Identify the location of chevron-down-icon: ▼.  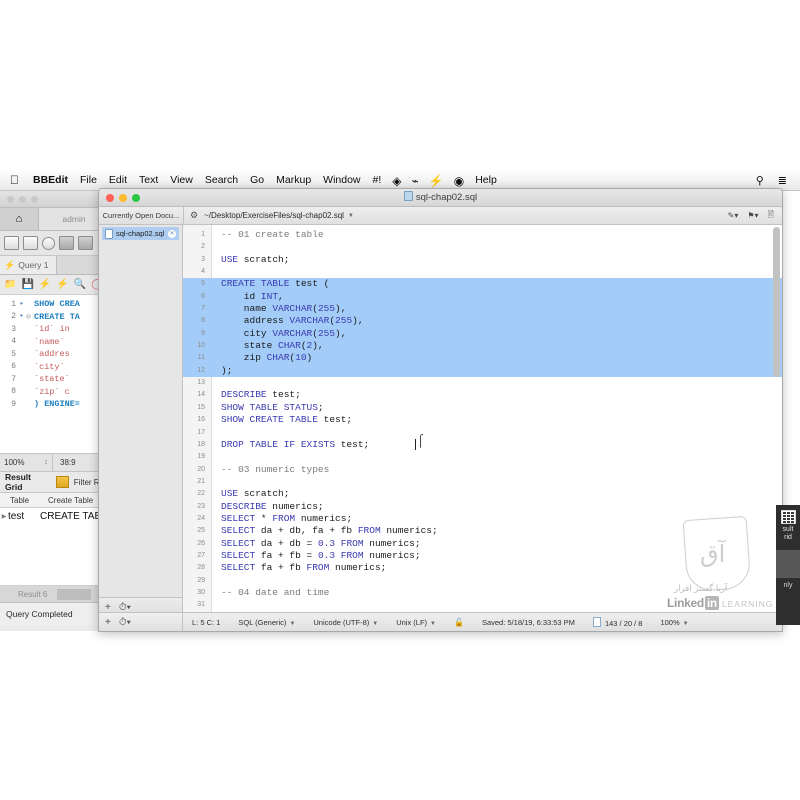
(351, 216).